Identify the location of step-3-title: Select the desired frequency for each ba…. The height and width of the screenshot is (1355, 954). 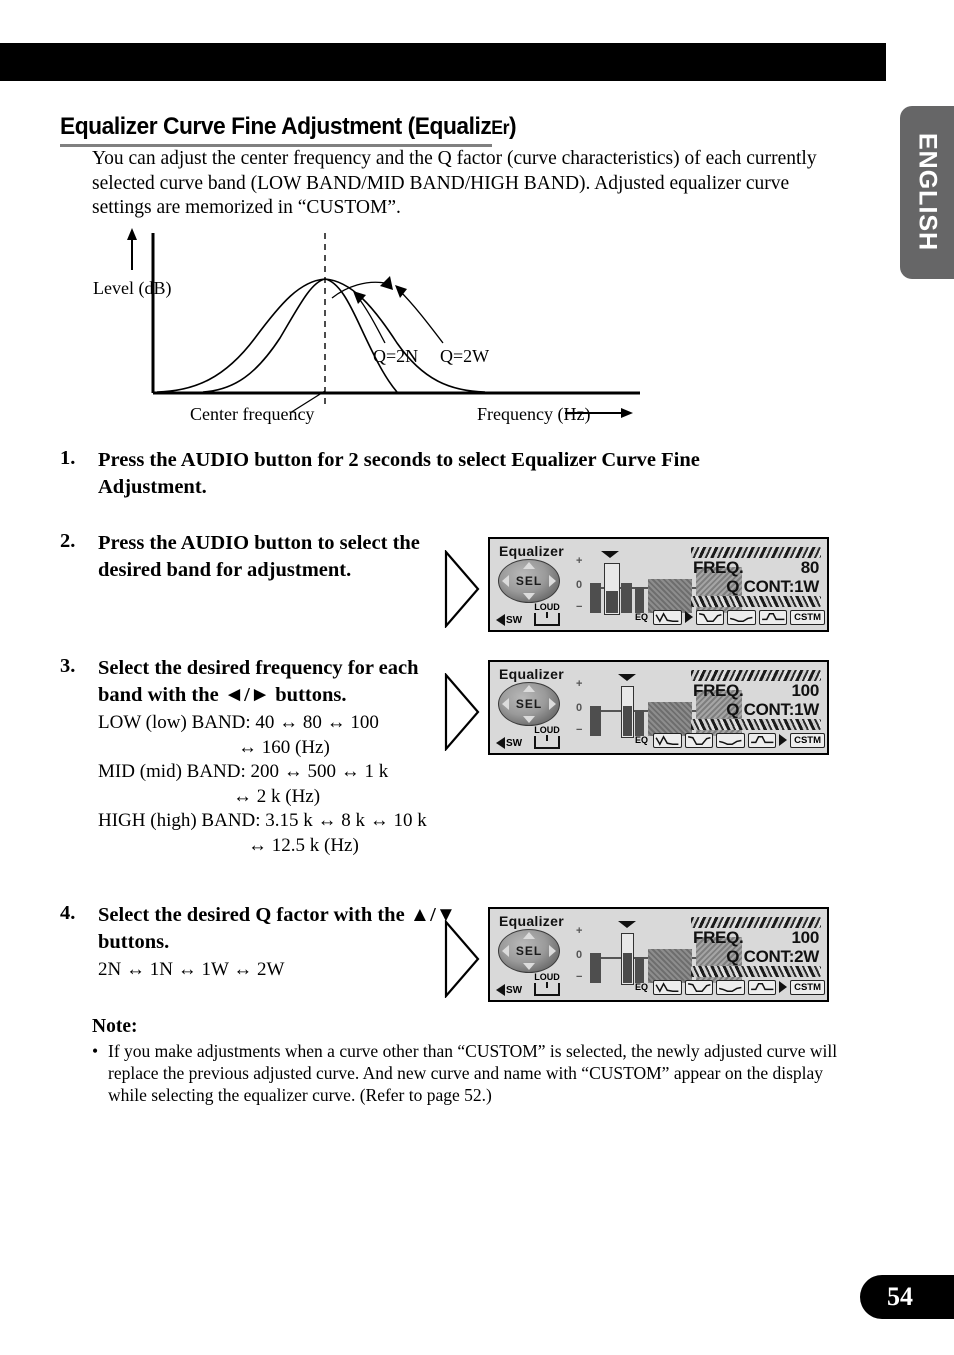
(258, 681).